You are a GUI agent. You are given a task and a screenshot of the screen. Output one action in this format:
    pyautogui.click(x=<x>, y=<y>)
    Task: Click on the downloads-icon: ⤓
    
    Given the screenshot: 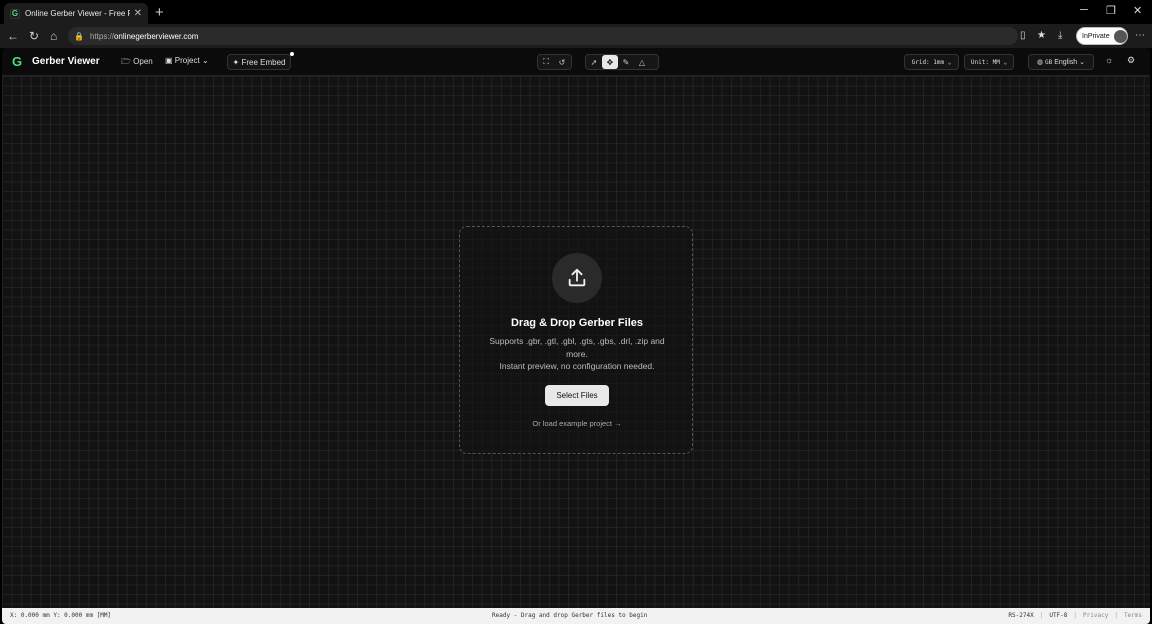 What is the action you would take?
    pyautogui.click(x=1060, y=35)
    